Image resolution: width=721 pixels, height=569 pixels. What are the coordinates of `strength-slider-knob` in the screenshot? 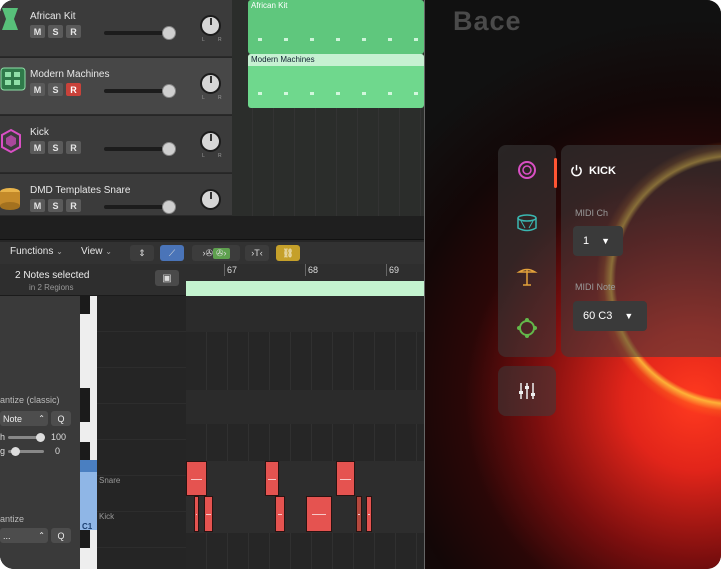 It's located at (40, 437).